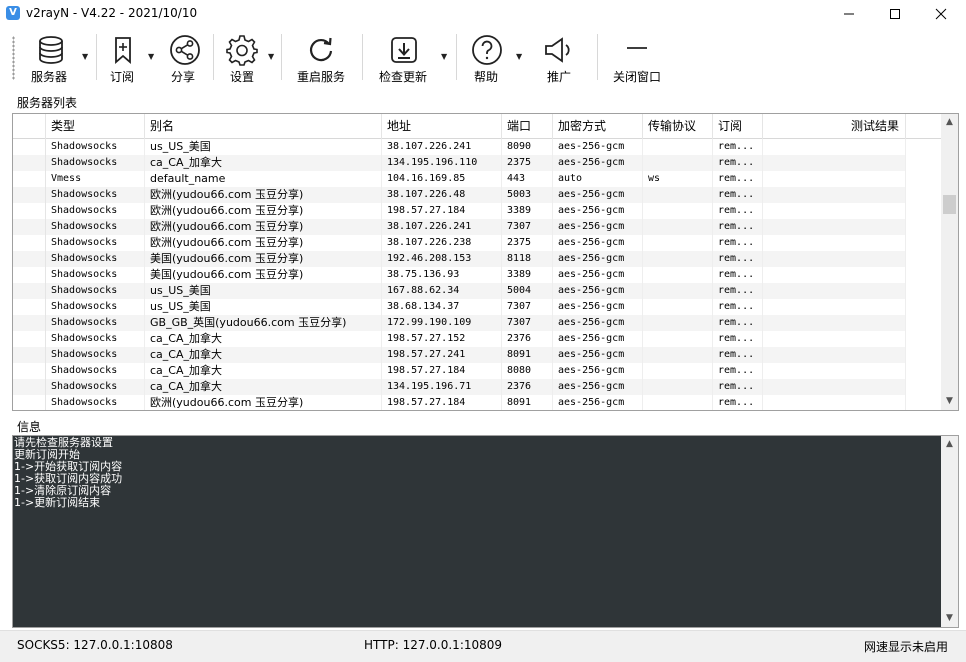 This screenshot has width=966, height=662. I want to click on cell-address: 198.57.27.184, so click(442, 211).